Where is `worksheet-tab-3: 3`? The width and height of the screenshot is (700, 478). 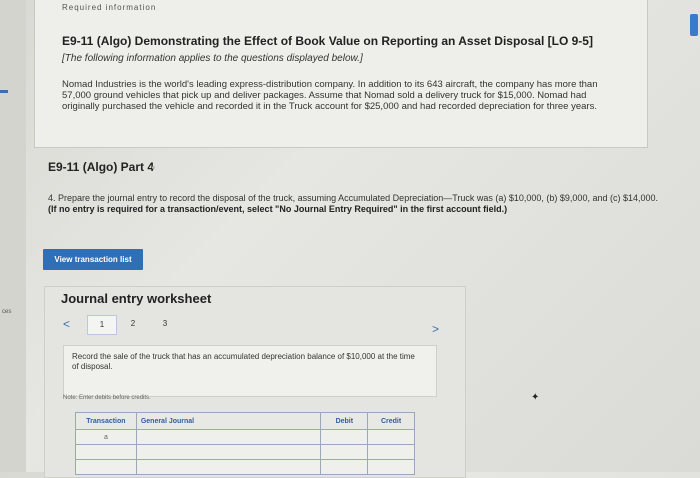
worksheet-tab-3: 3 is located at coordinates (165, 324).